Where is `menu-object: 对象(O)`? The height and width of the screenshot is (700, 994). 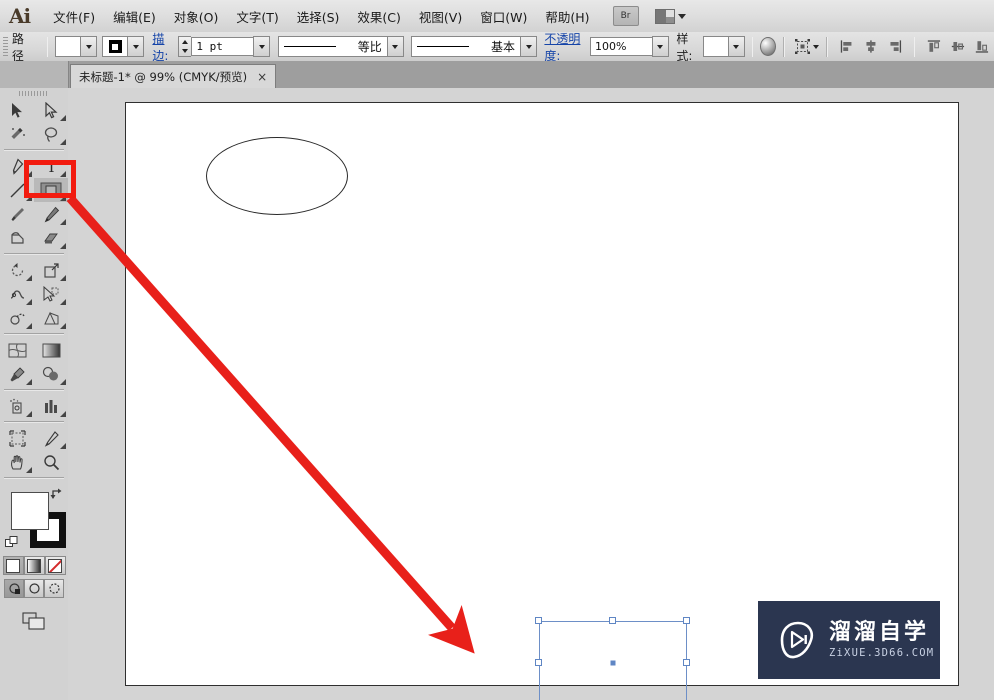
menu-object: 对象(O) is located at coordinates (196, 16).